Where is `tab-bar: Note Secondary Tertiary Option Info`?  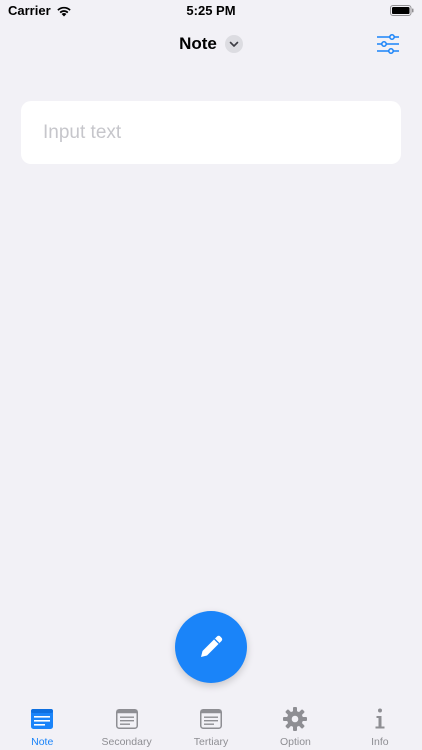 tab-bar: Note Secondary Tertiary Option Info is located at coordinates (211, 725).